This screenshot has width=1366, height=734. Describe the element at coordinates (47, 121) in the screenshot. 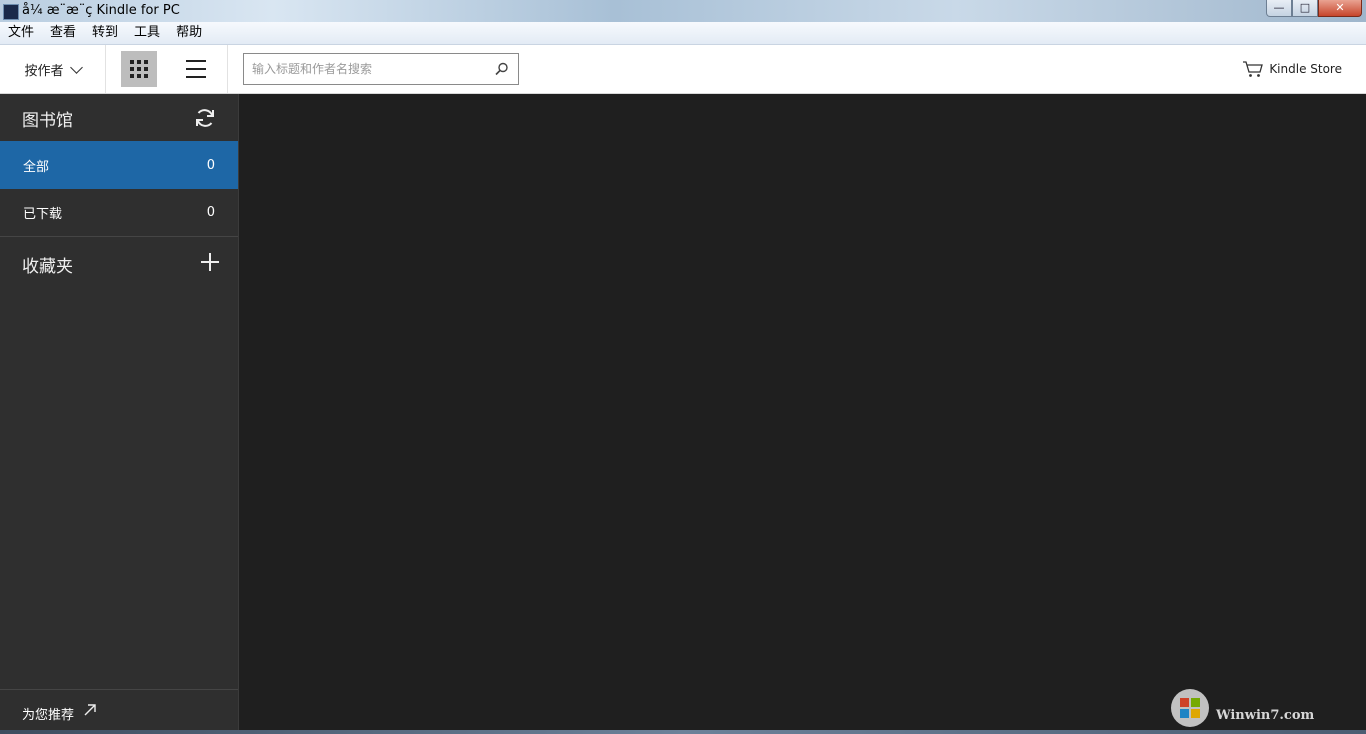

I see `library-title: 图书馆` at that location.